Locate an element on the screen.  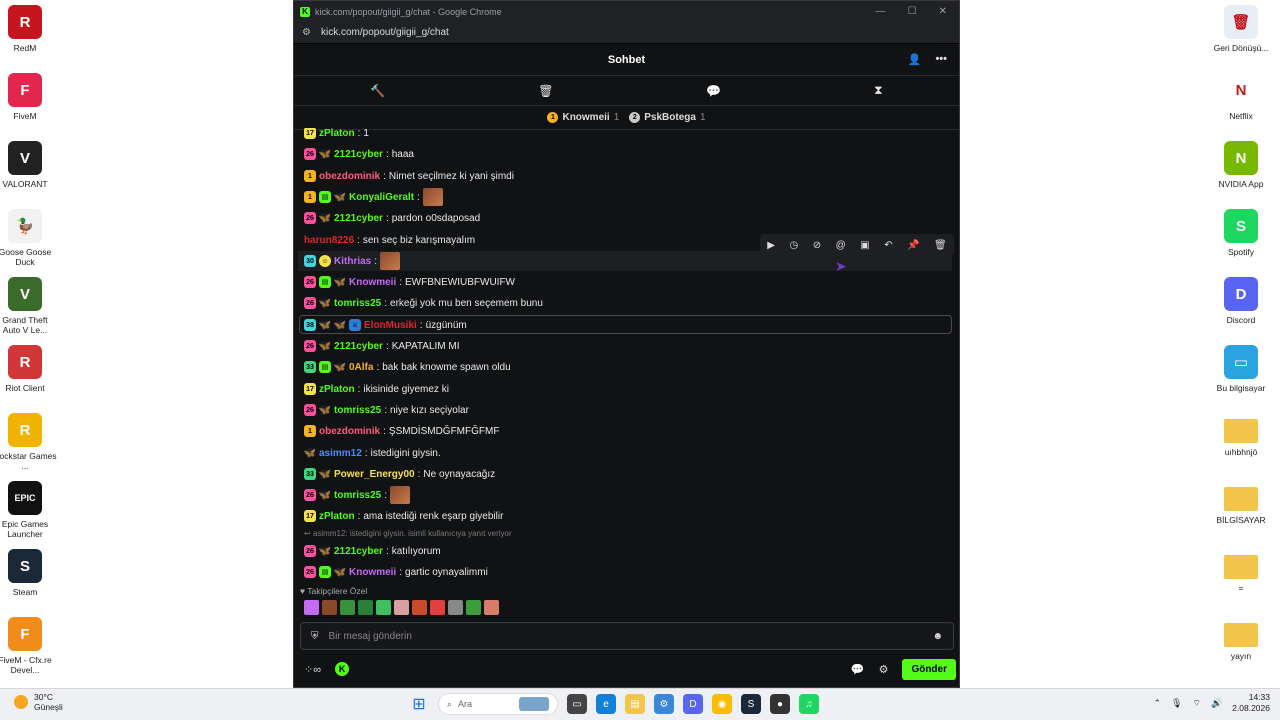
chat-message: 33 ▤ 🦋 0Alfa: bak bak knowme spawn oldu is located at coordinates (407, 367).